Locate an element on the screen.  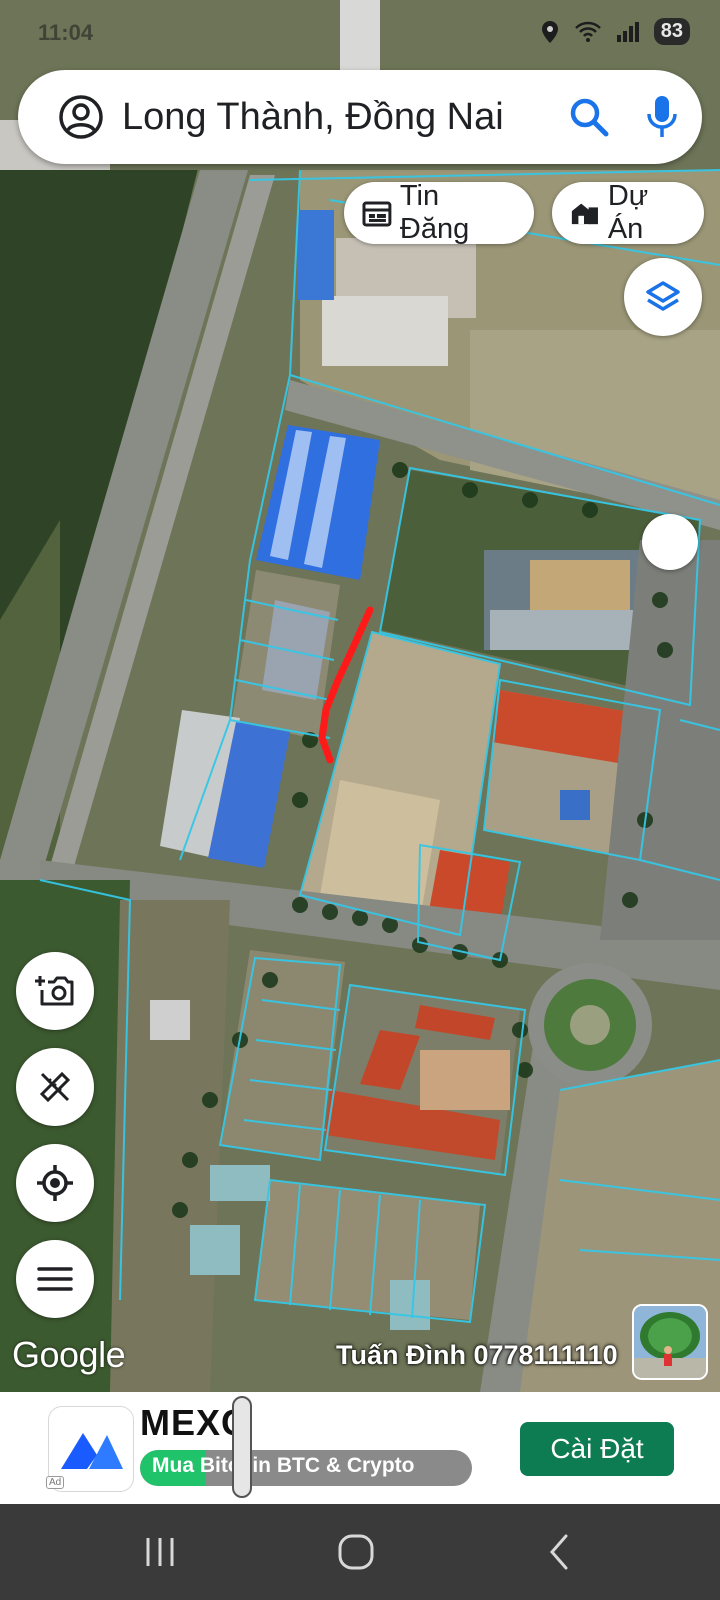
system-nav-bar is located at coordinates (360, 1552).